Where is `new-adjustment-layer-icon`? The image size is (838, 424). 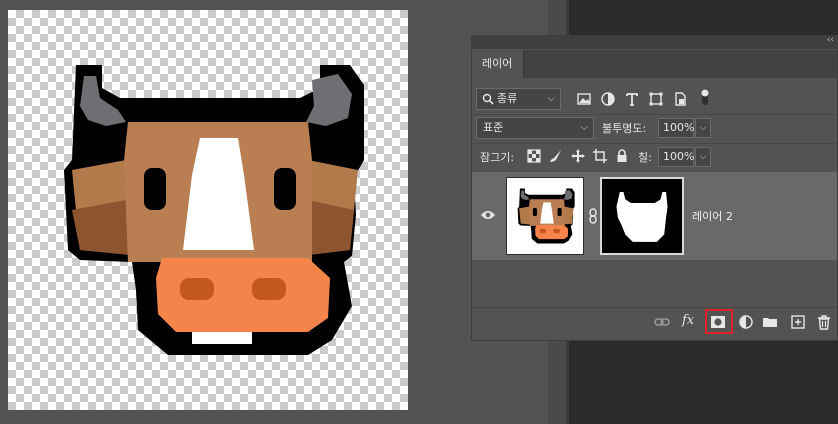 new-adjustment-layer-icon is located at coordinates (746, 322).